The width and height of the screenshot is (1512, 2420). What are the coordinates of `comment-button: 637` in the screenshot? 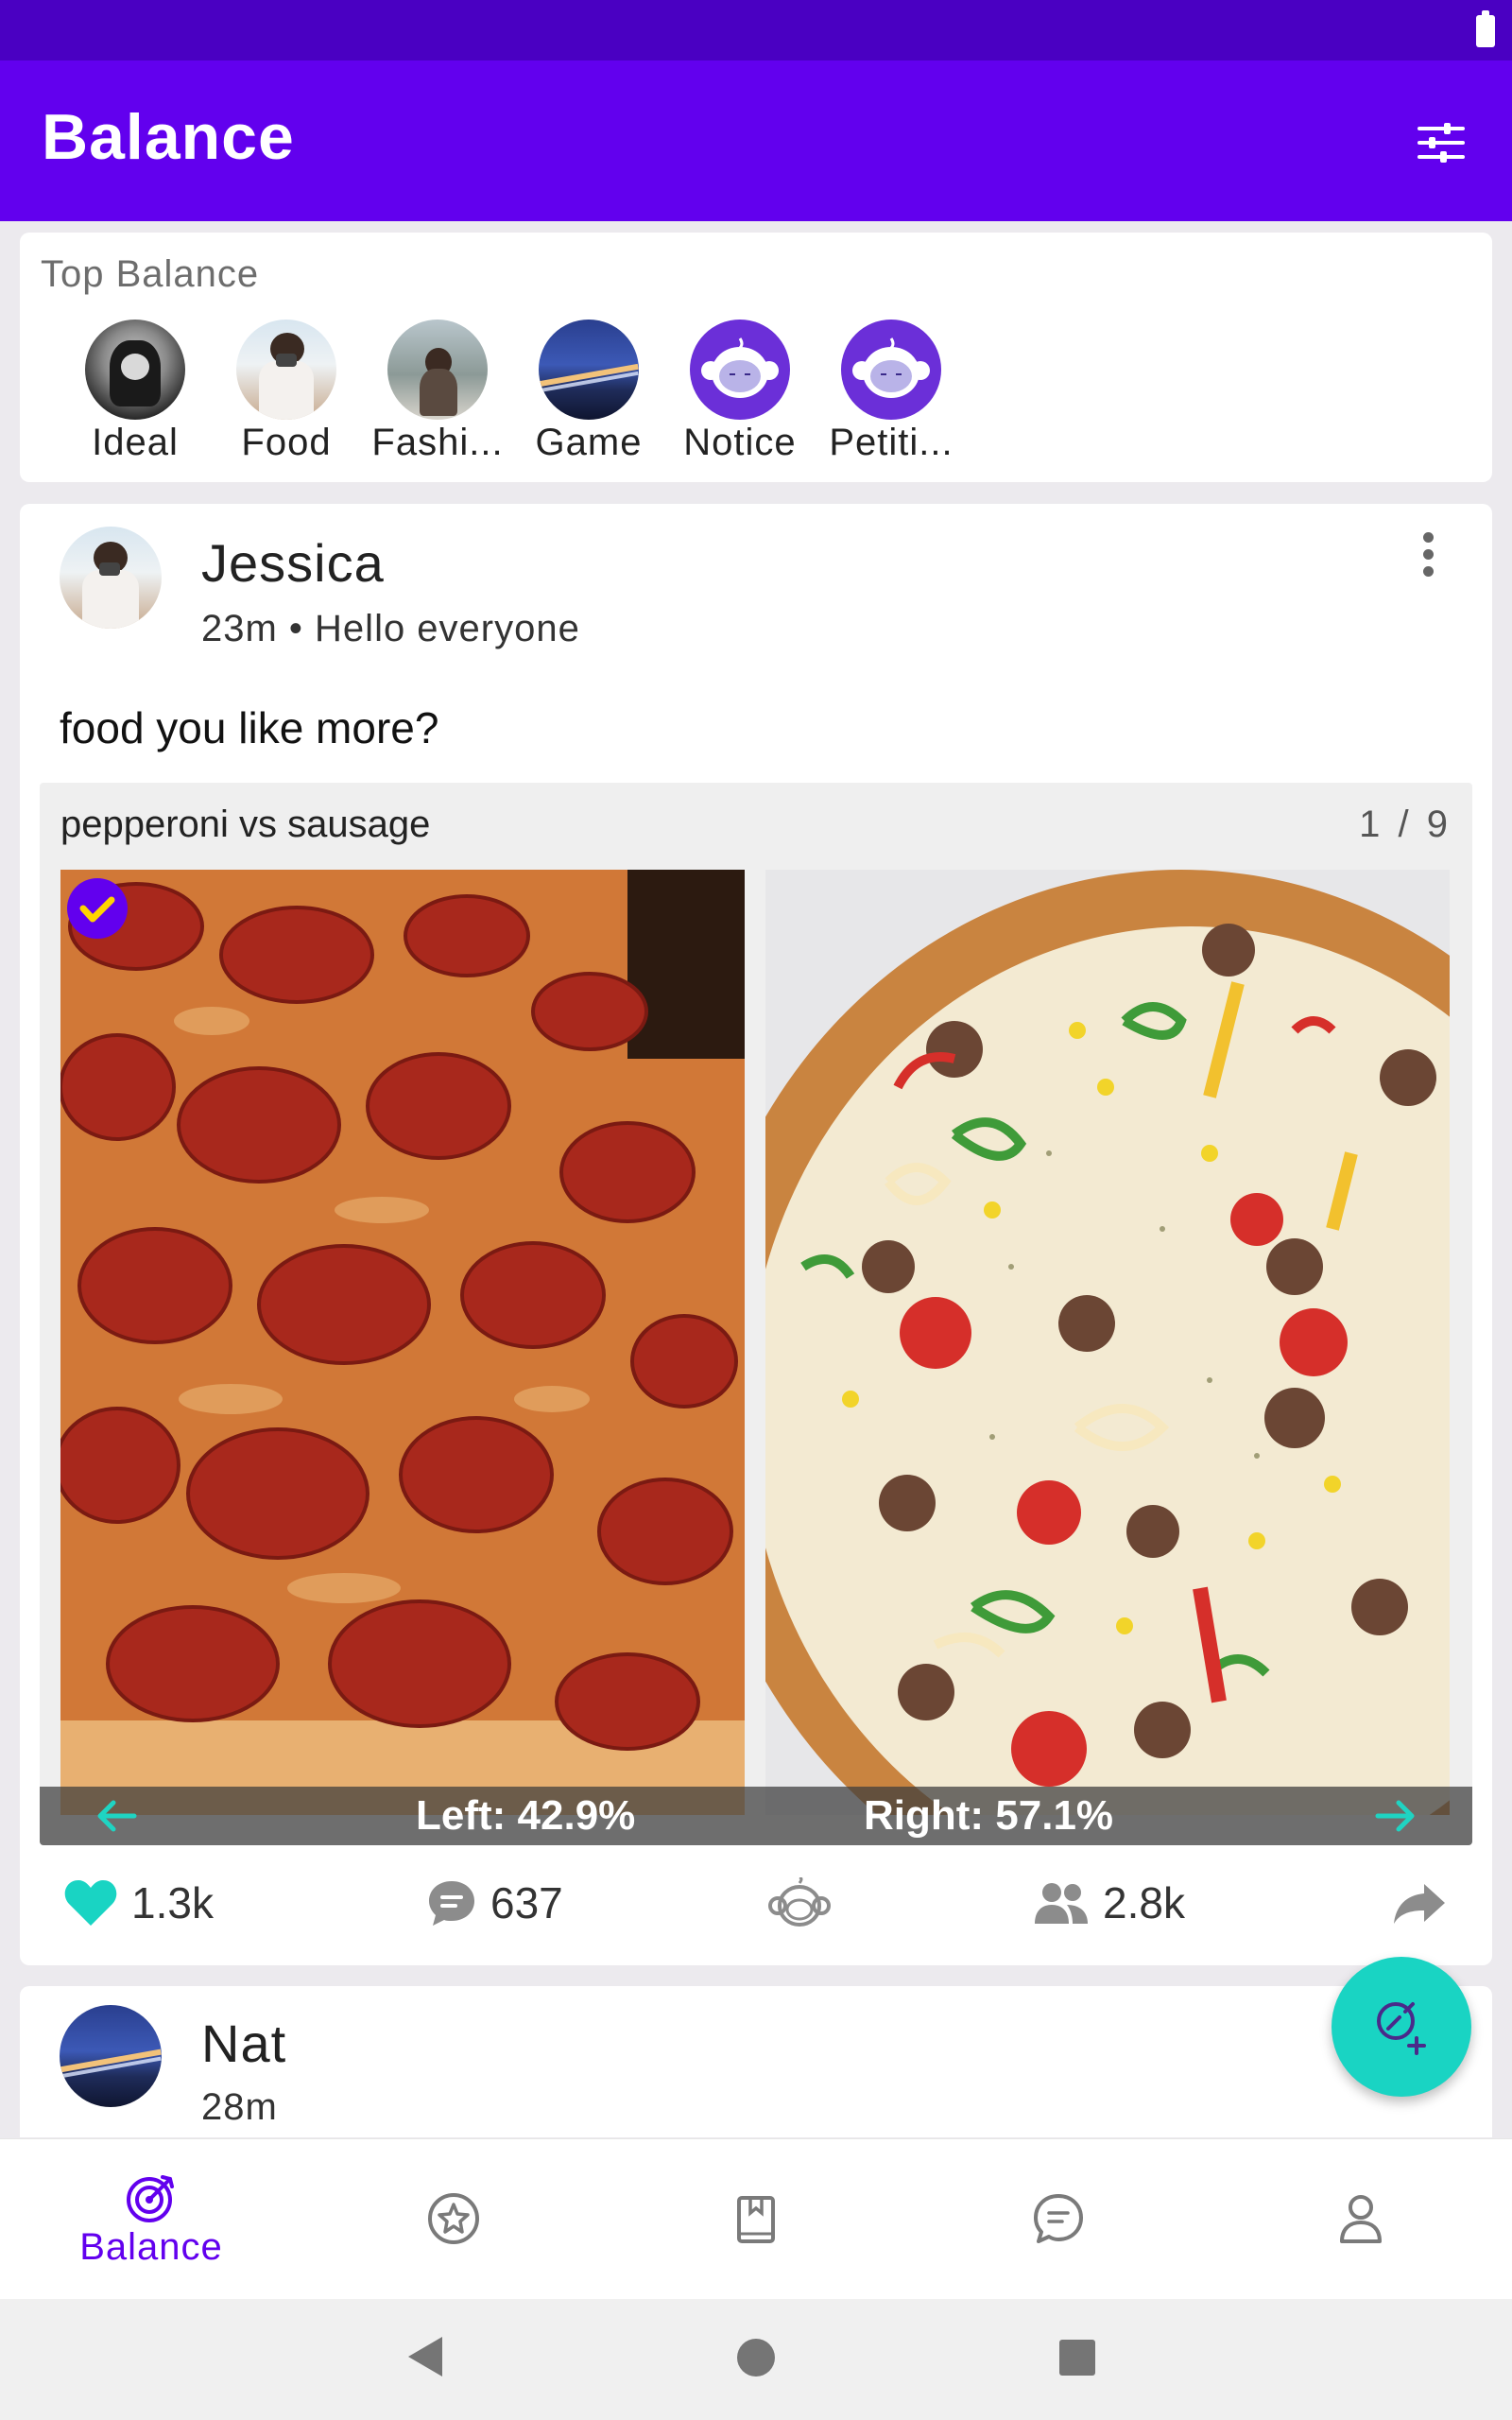 It's located at (494, 1903).